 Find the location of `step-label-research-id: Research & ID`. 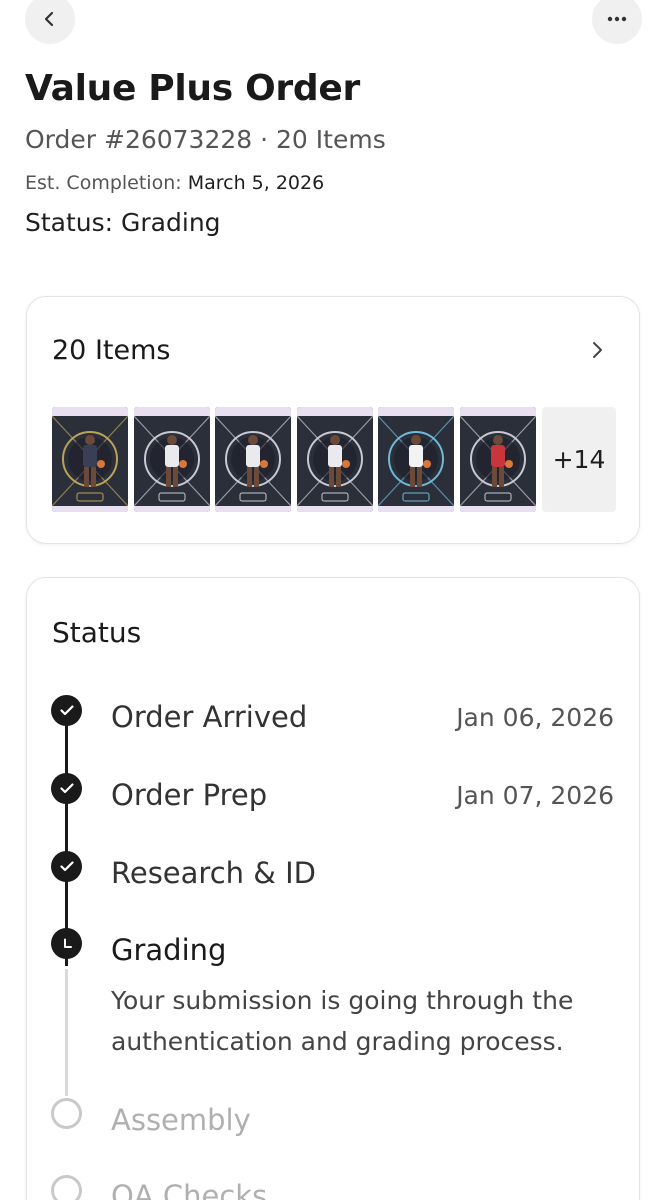

step-label-research-id: Research & ID is located at coordinates (213, 873).